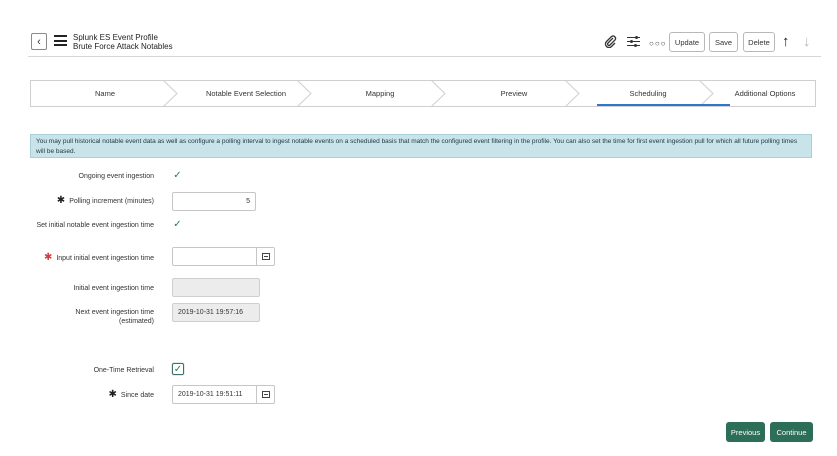 The height and width of the screenshot is (456, 837). What do you see at coordinates (214, 256) in the screenshot?
I see `input-initial-time-field` at bounding box center [214, 256].